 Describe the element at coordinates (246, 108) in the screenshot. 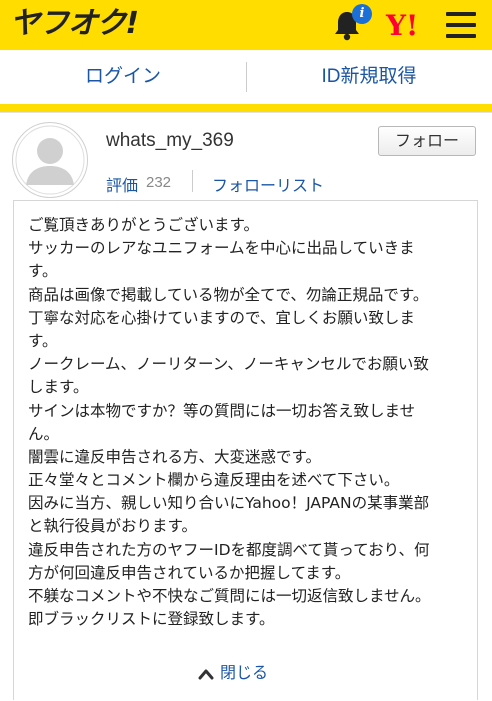

I see `yellow-separator` at that location.